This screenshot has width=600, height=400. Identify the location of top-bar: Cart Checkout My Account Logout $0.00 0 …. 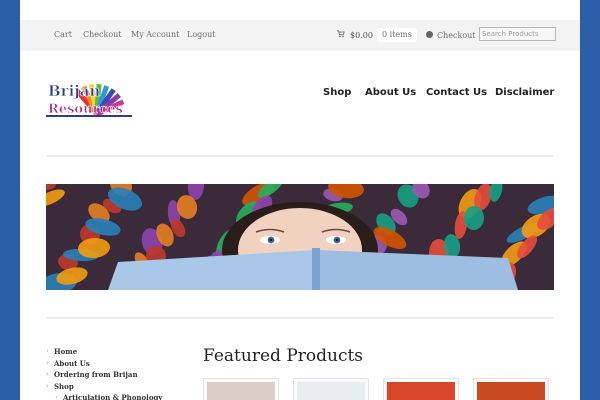
(300, 35).